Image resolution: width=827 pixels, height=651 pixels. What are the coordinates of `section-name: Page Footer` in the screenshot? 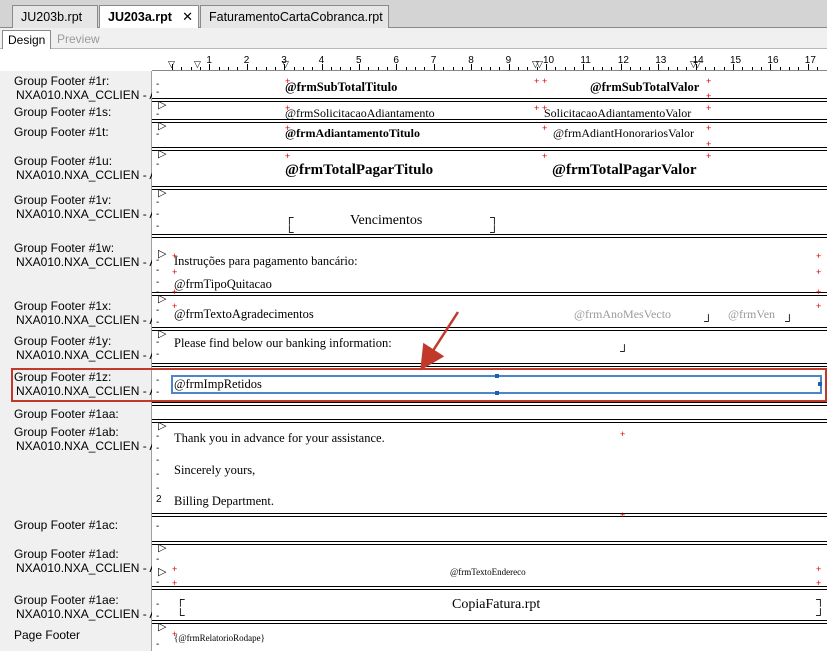 It's located at (47, 635).